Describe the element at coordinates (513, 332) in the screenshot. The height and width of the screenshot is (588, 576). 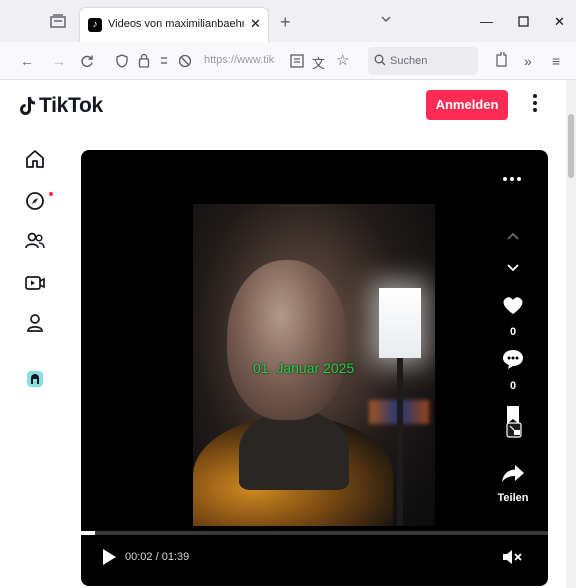
I see `like-count: 0` at that location.